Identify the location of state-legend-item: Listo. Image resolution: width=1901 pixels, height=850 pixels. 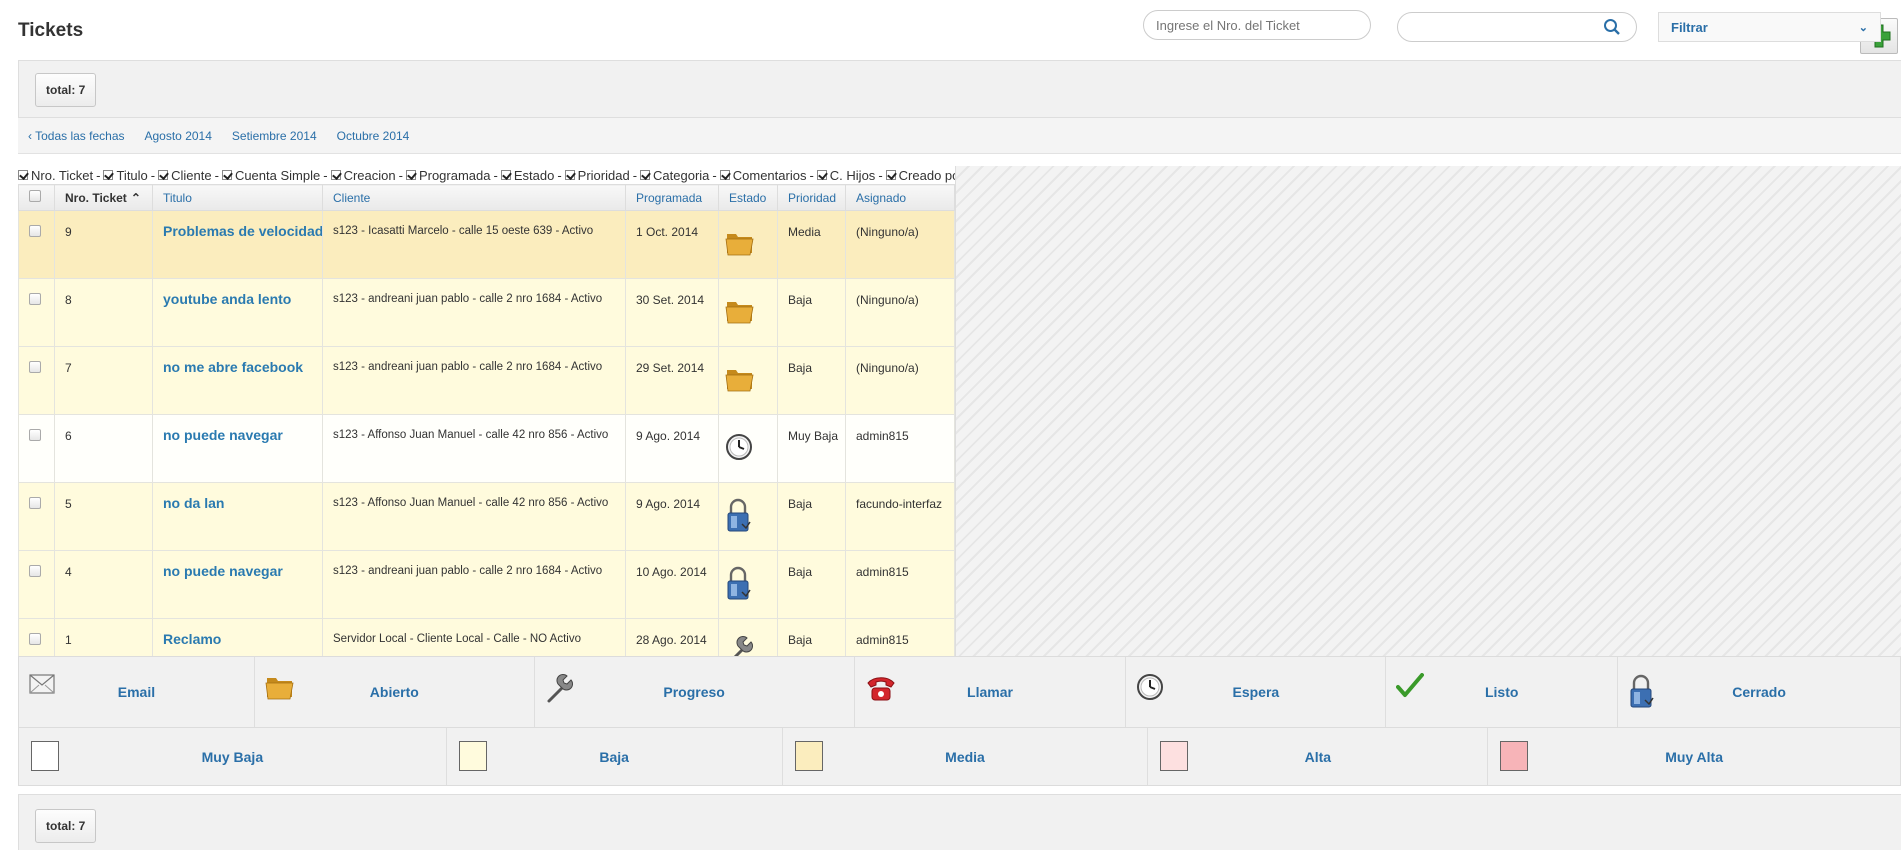
(1502, 692).